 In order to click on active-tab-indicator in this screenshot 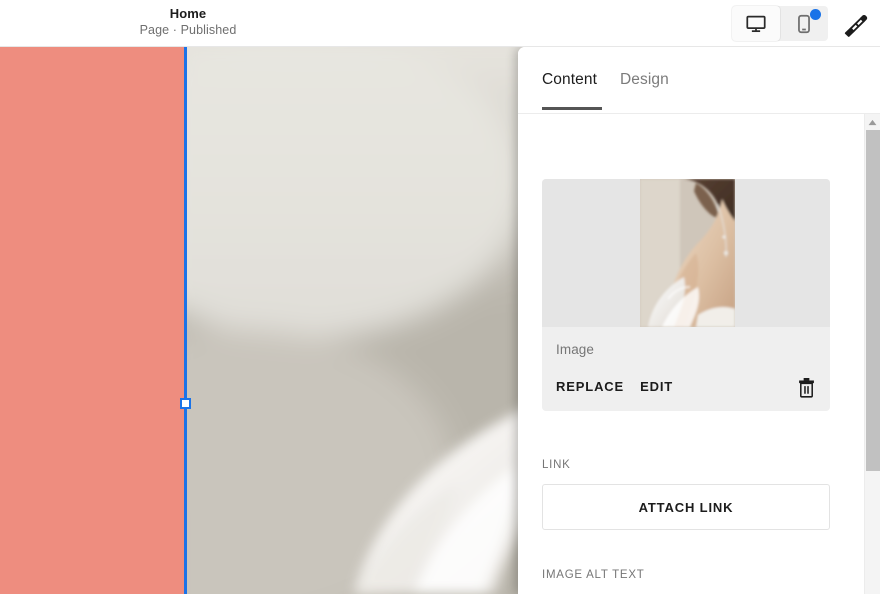, I will do `click(572, 108)`.